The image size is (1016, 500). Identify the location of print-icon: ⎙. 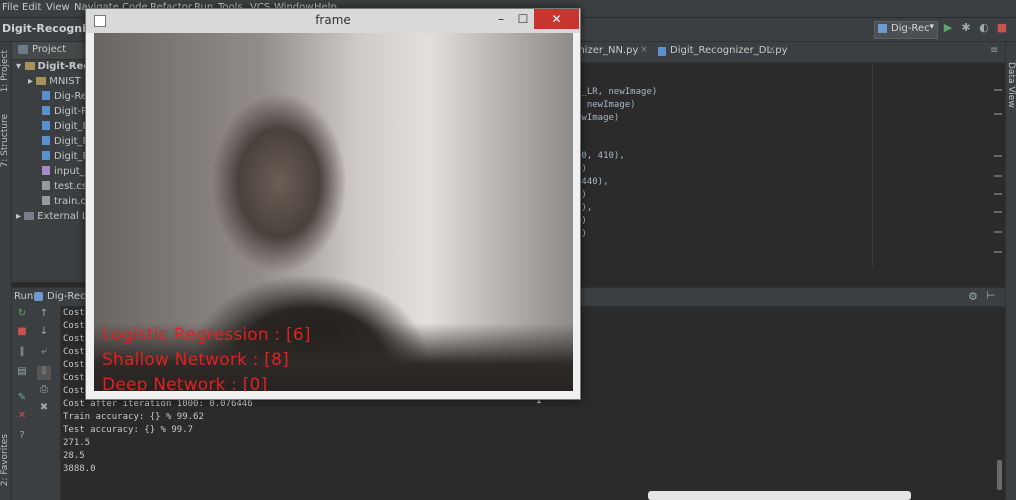
(44, 391).